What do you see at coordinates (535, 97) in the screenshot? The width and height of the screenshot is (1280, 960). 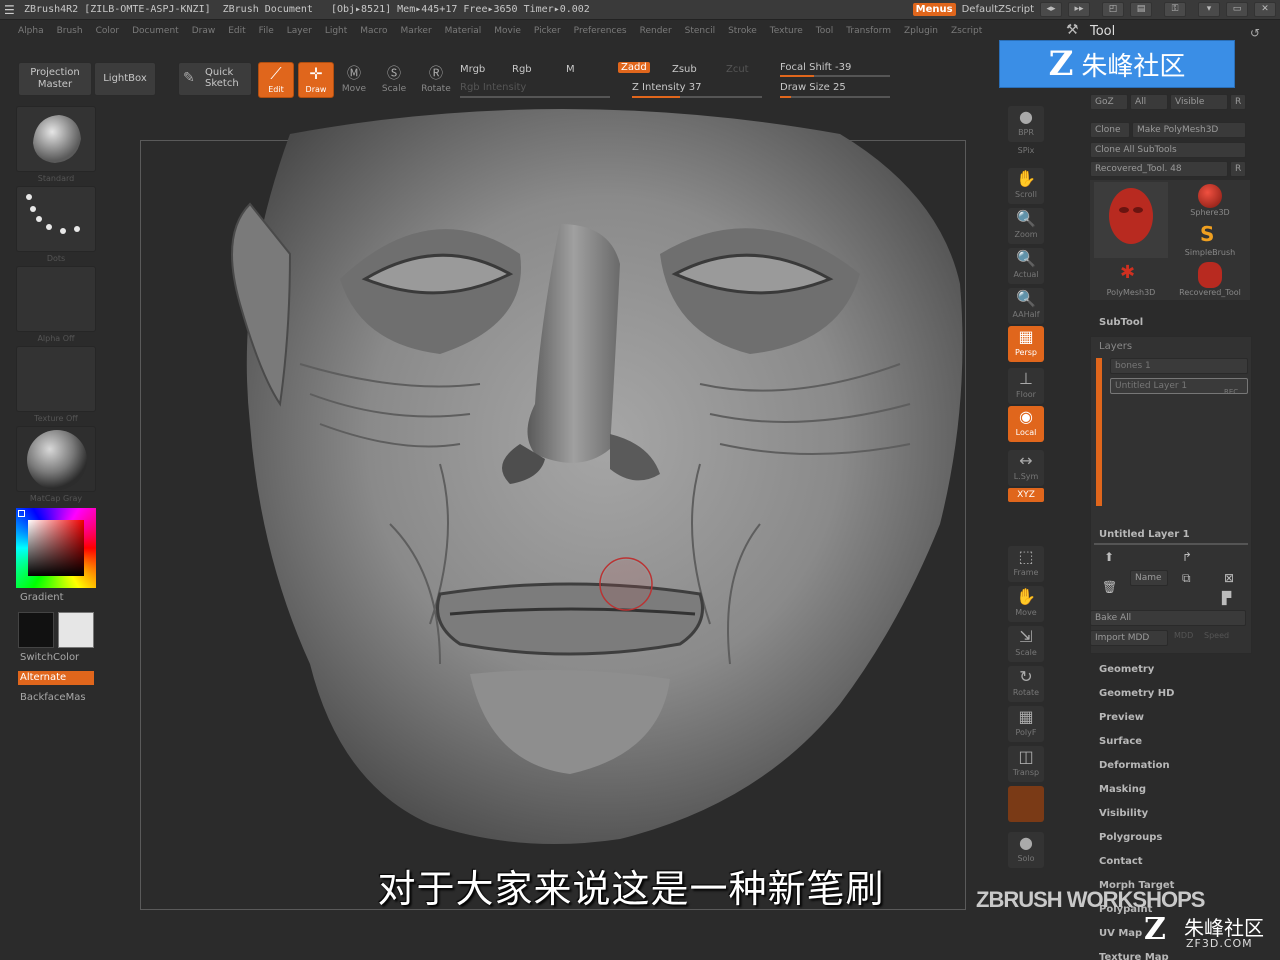 I see `rgb-intensity-track` at bounding box center [535, 97].